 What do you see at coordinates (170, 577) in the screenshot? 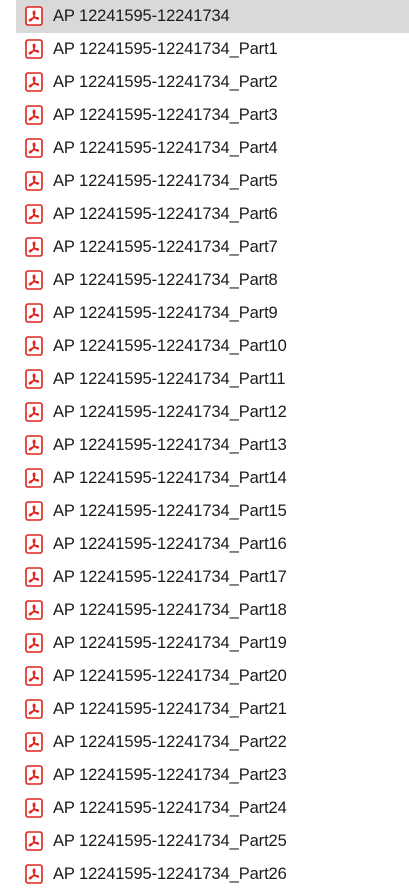
I see `file-name: AP 12241595-12241734_Part17` at bounding box center [170, 577].